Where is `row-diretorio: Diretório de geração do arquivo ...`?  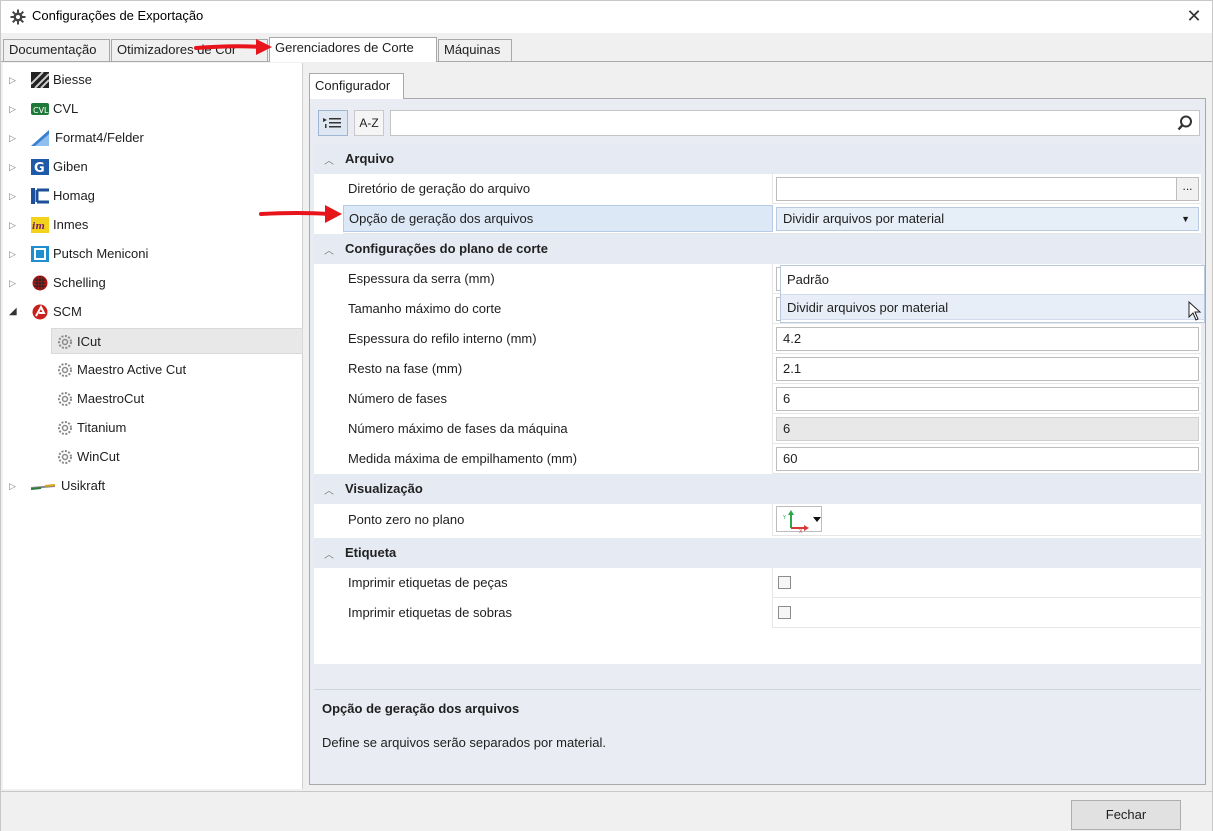 row-diretorio: Diretório de geração do arquivo ... is located at coordinates (772, 189).